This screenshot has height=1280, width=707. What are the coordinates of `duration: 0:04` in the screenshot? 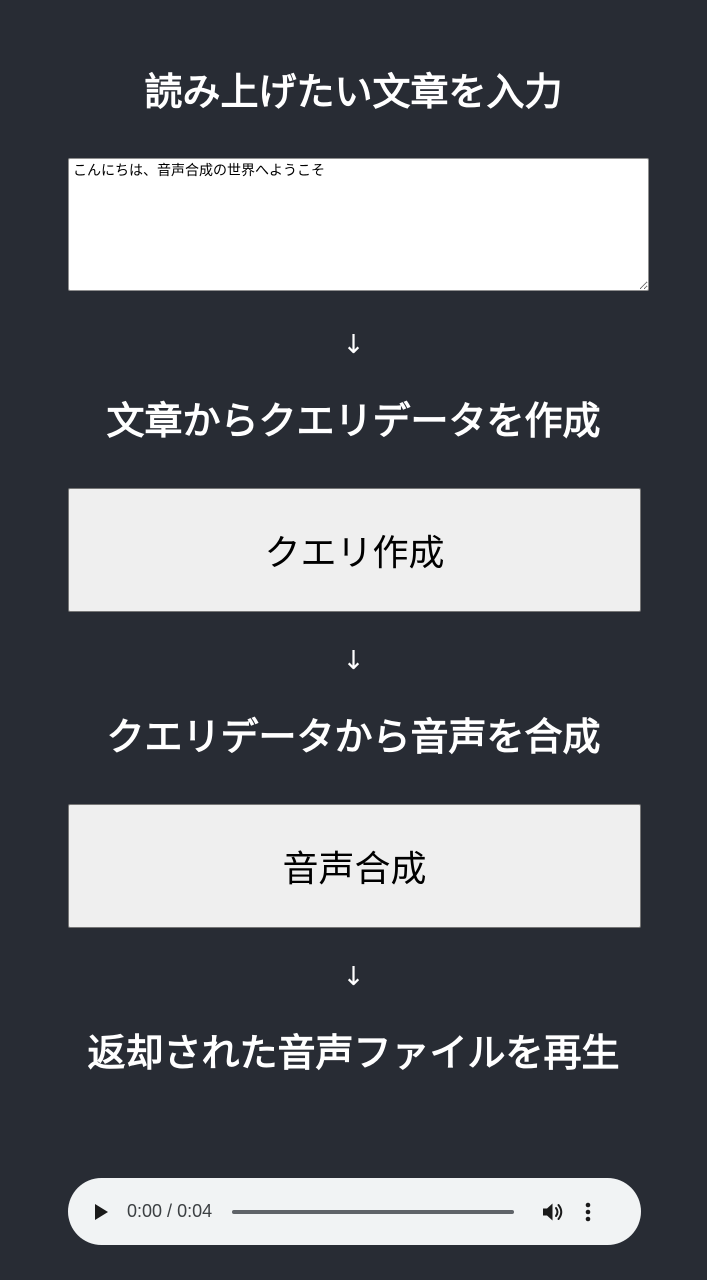 It's located at (195, 1211).